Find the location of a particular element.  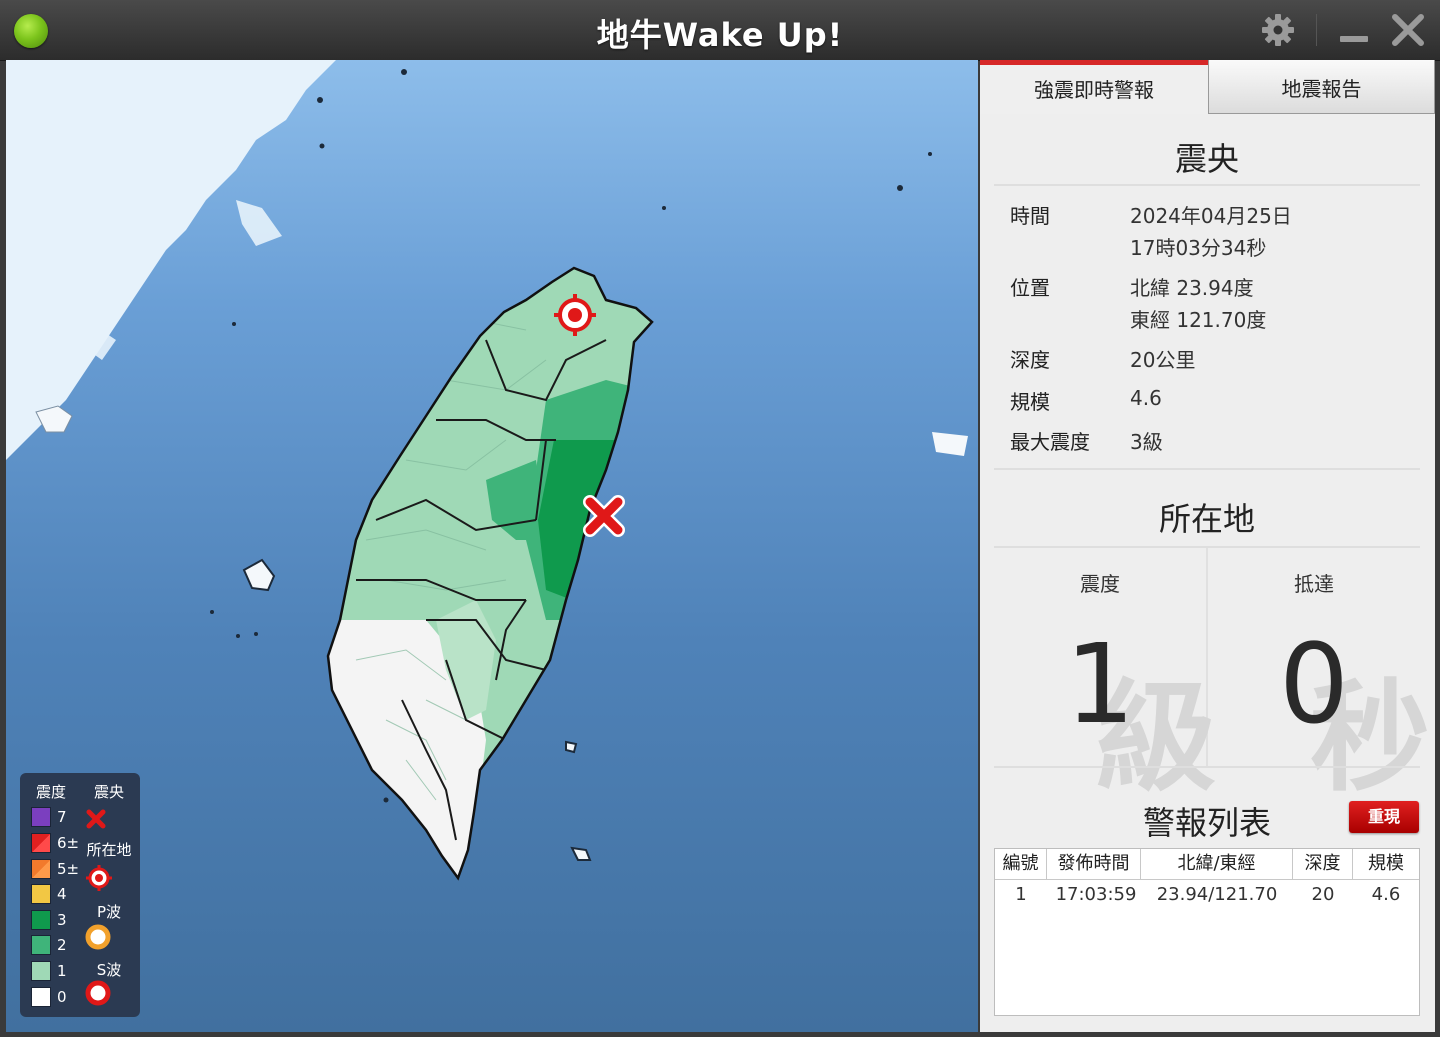

latitude-value: 北緯 23.94度 is located at coordinates (1192, 288).